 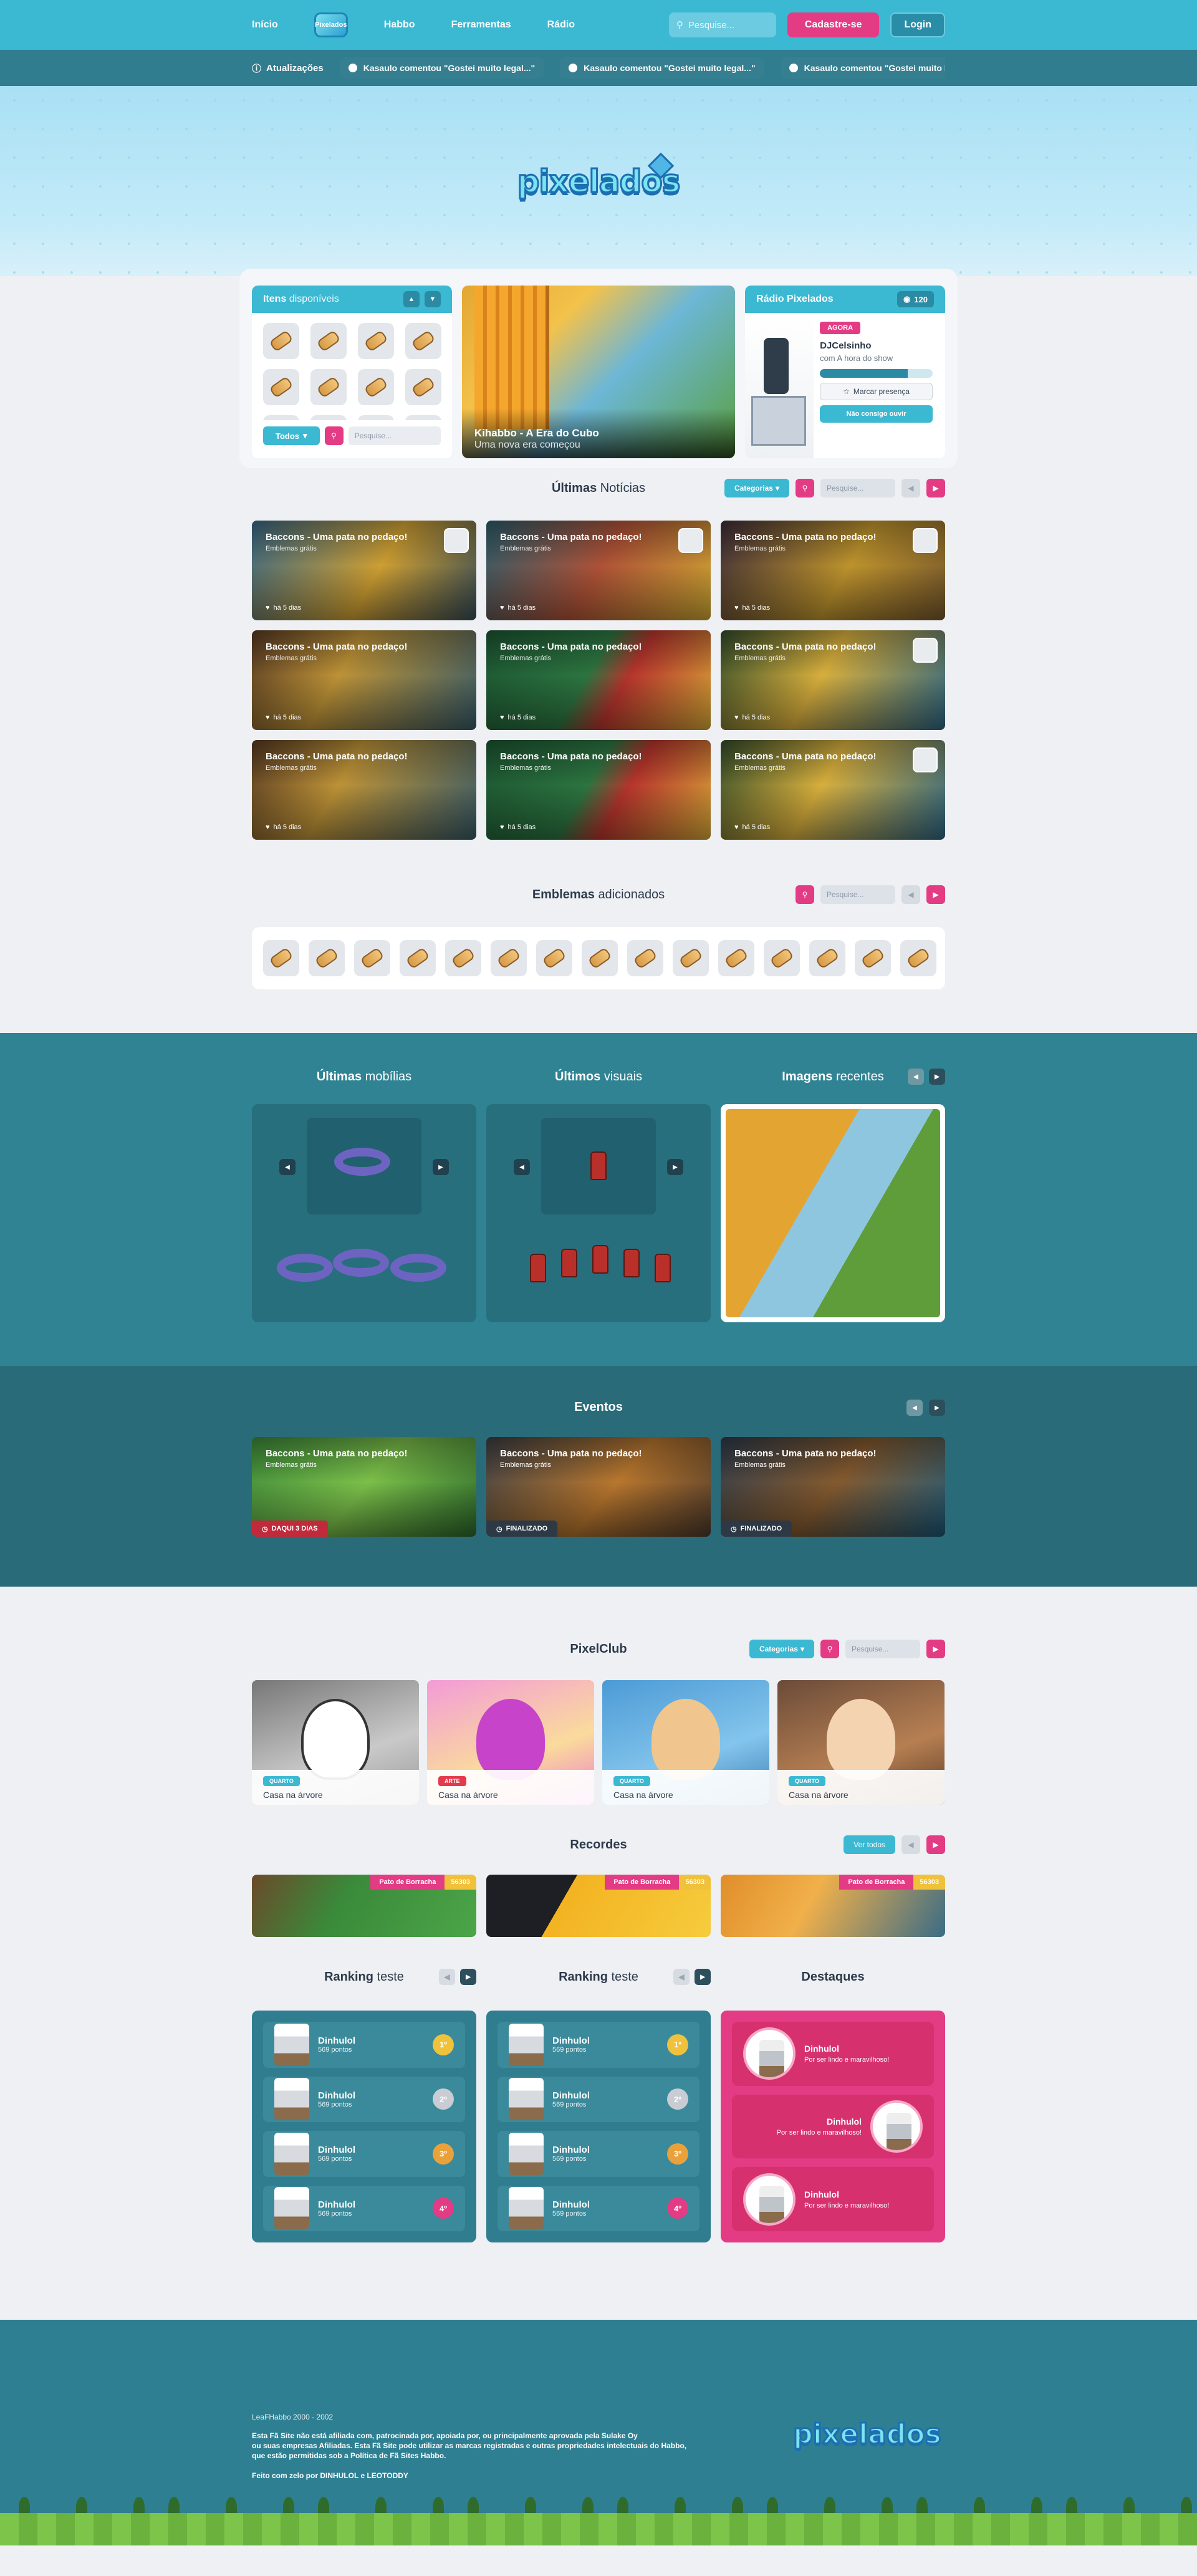 I want to click on news-category-dropdown: Categorias ▾, so click(x=756, y=488).